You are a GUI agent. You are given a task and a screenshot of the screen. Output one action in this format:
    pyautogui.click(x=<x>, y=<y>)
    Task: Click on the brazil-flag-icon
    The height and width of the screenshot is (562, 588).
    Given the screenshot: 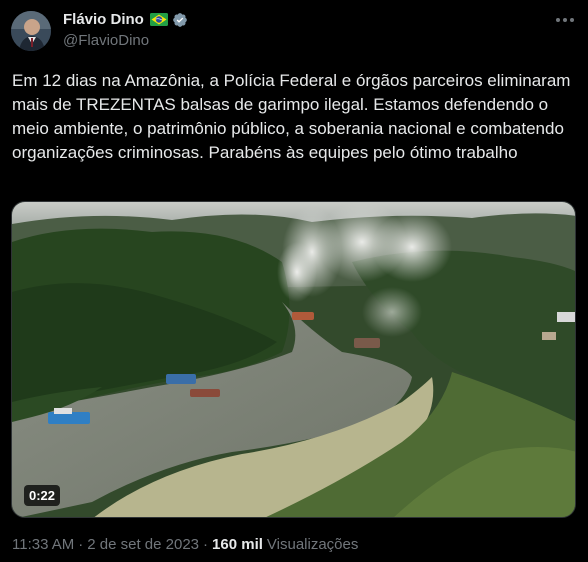 What is the action you would take?
    pyautogui.click(x=158, y=19)
    